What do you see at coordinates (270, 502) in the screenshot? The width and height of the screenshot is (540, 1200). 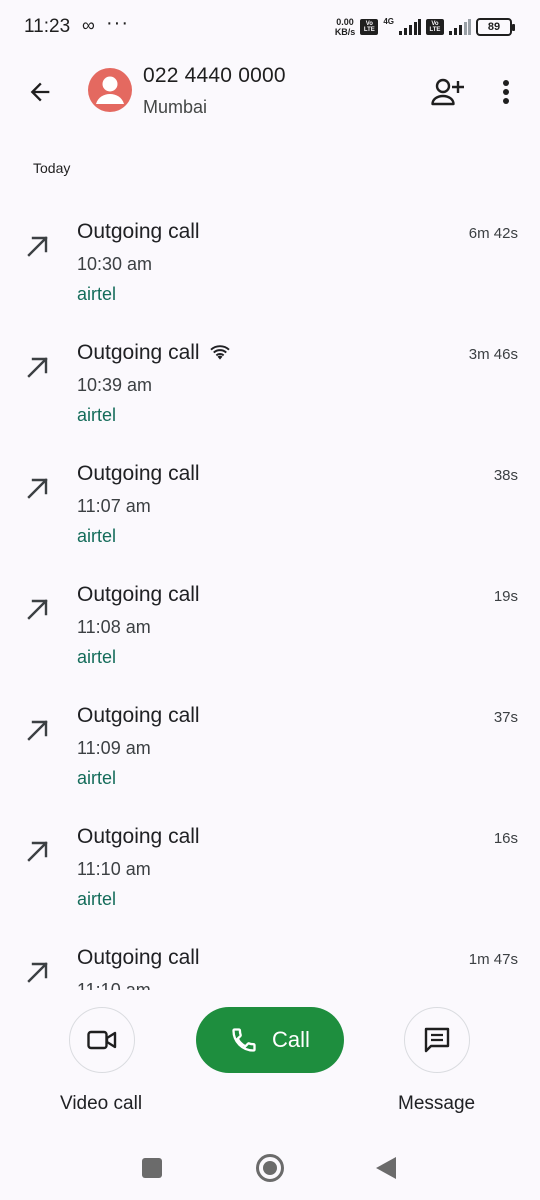 I see `call-history-row: Outgoing call 11:07 am airtel 38s` at bounding box center [270, 502].